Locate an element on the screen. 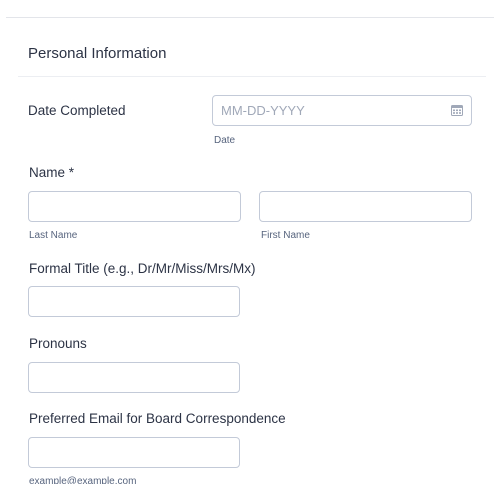 Image resolution: width=500 pixels, height=484 pixels. date-completed-label: Date Completed is located at coordinates (77, 110).